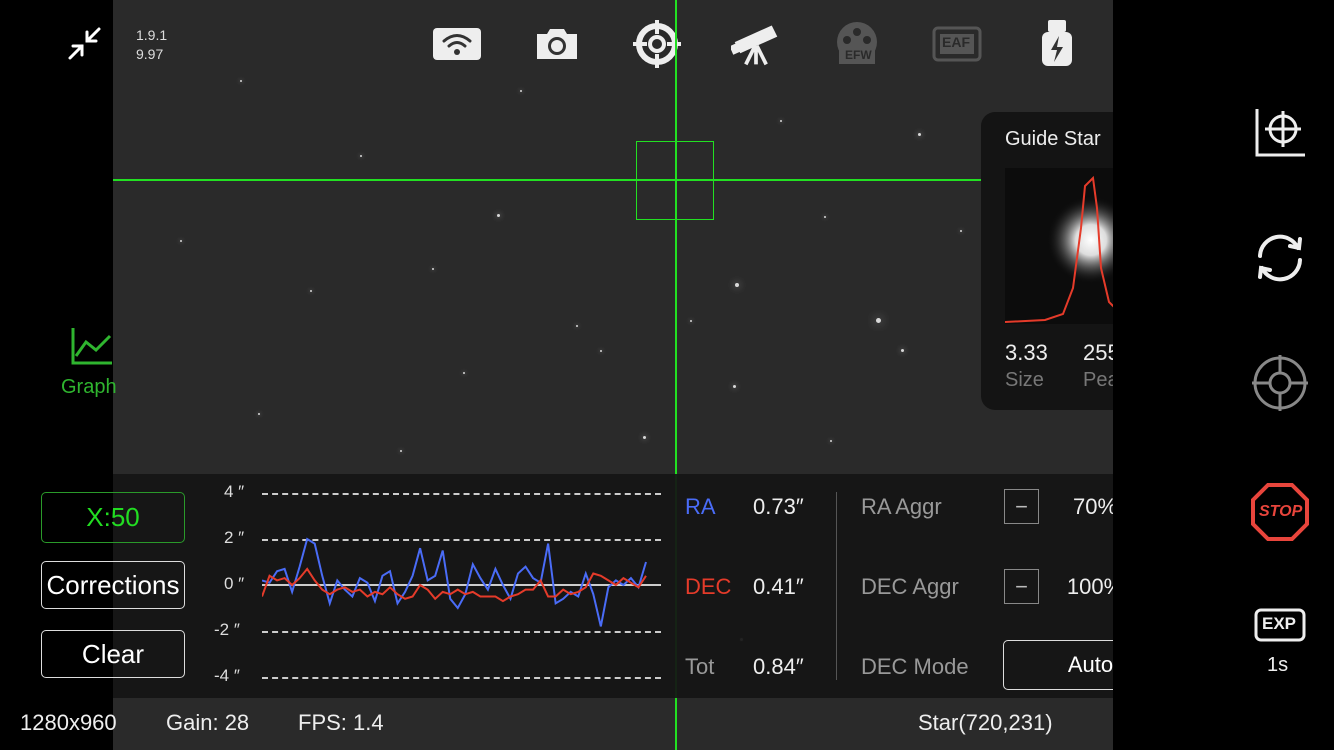 The image size is (1334, 750). What do you see at coordinates (558, 180) in the screenshot?
I see `crosshair-horizontal` at bounding box center [558, 180].